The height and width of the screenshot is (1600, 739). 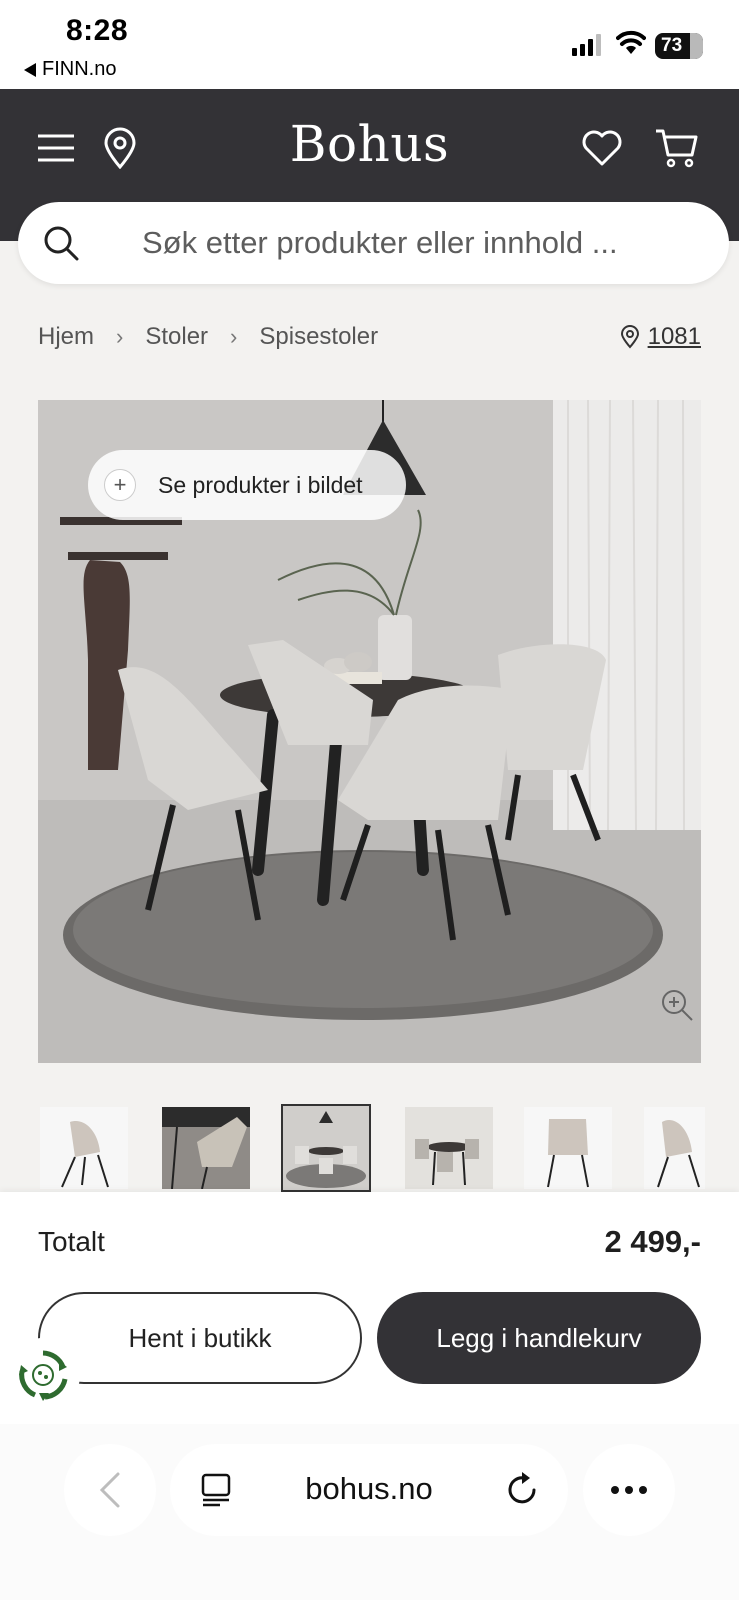 I want to click on status-time: 8:28, so click(x=97, y=30).